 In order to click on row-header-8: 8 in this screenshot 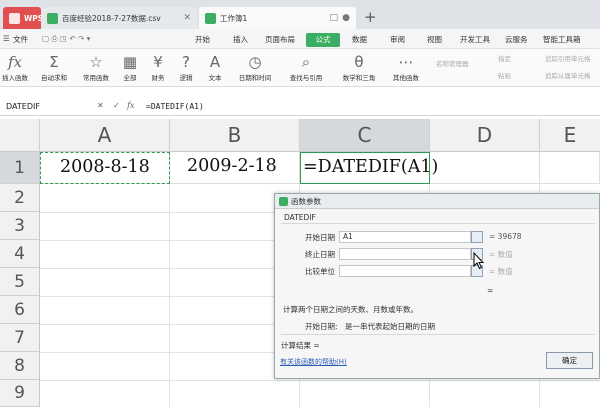, I will do `click(20, 366)`.